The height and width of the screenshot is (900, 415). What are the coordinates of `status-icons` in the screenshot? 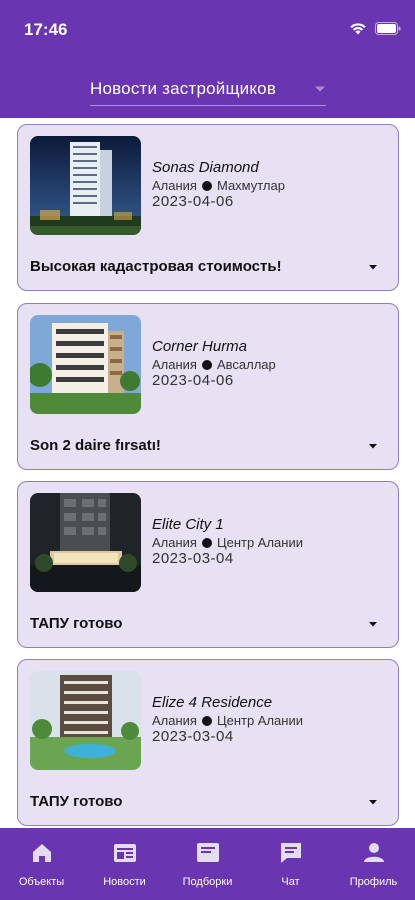 It's located at (375, 28).